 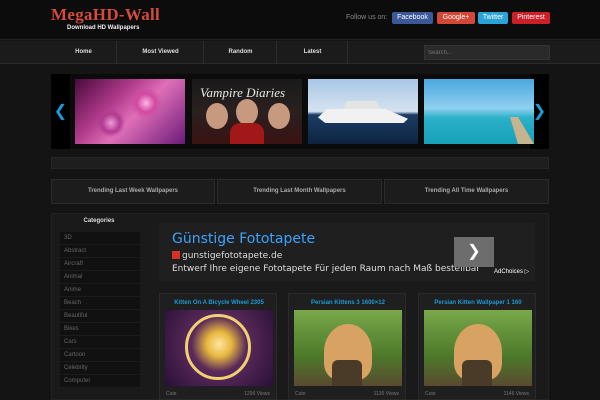 I want to click on ad-title: Günstige Fototapete, so click(x=243, y=239).